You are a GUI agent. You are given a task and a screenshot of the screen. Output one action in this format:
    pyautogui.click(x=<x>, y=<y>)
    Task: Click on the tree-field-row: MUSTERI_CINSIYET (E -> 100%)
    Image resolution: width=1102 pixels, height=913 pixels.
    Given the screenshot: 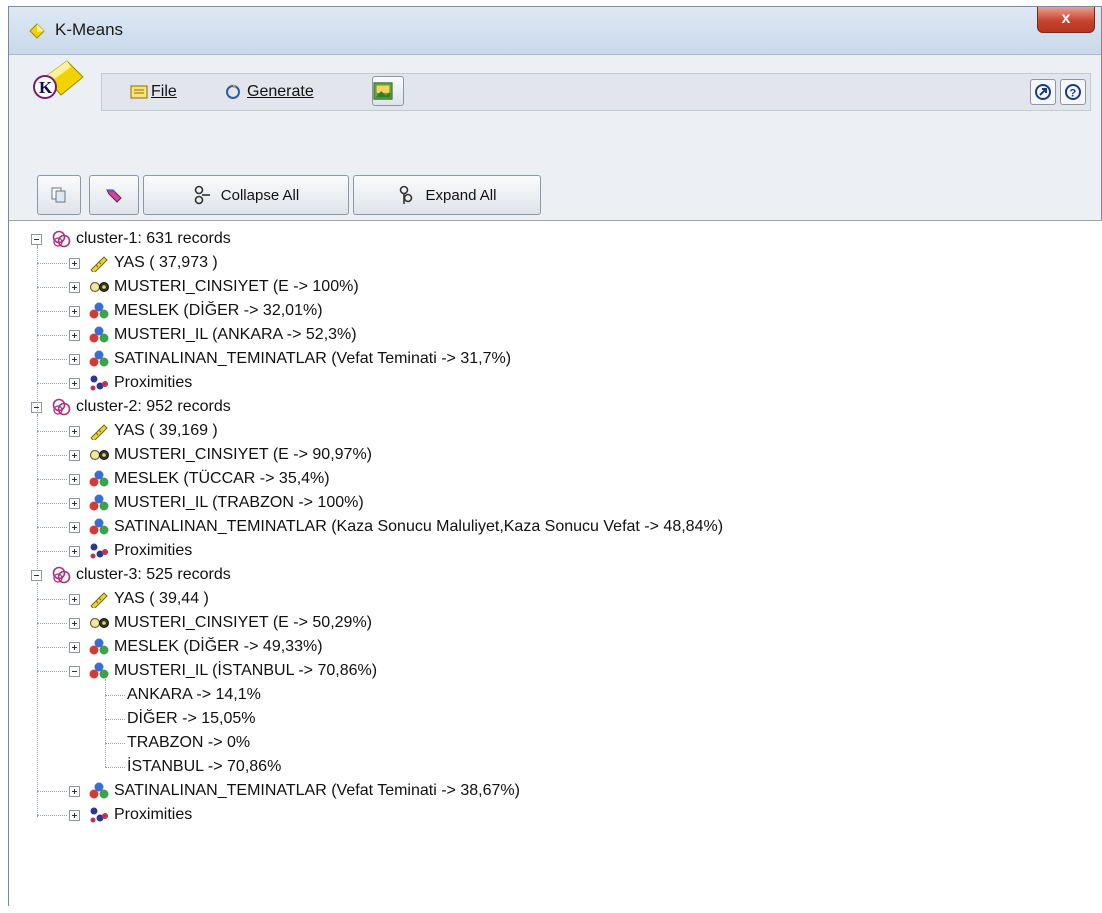 What is the action you would take?
    pyautogui.click(x=214, y=287)
    